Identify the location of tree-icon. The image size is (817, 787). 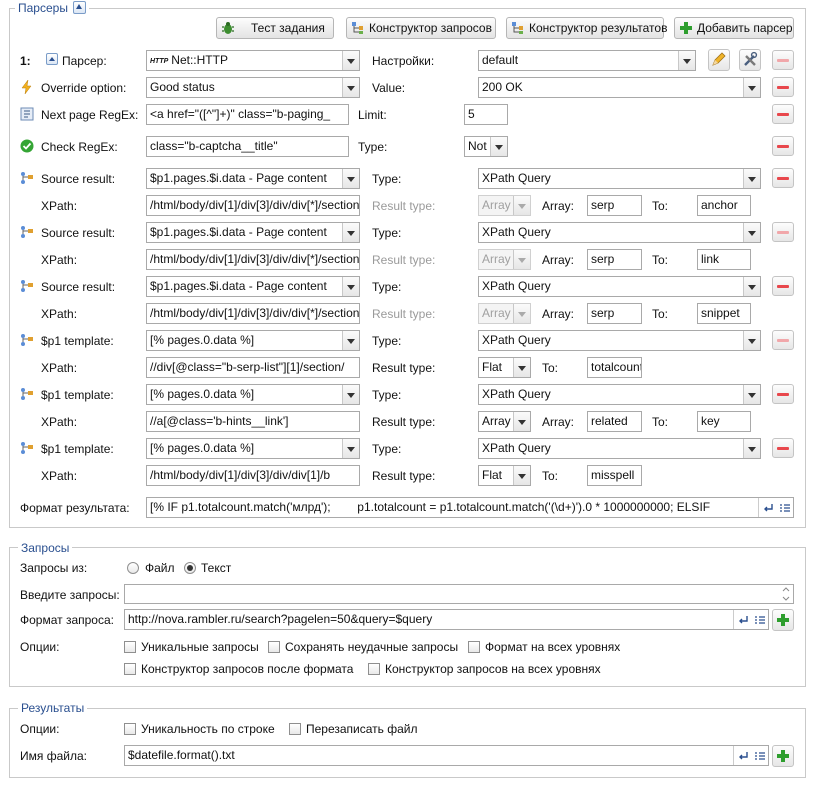
(517, 28).